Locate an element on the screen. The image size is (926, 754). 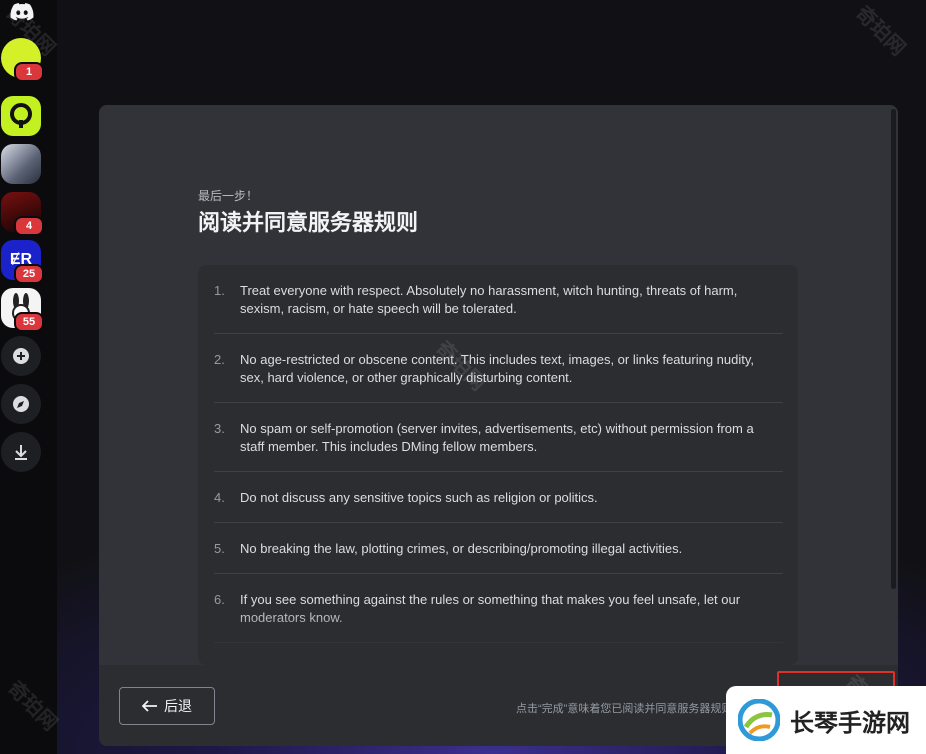
brand-name: 长琴手游网 is located at coordinates (850, 723).